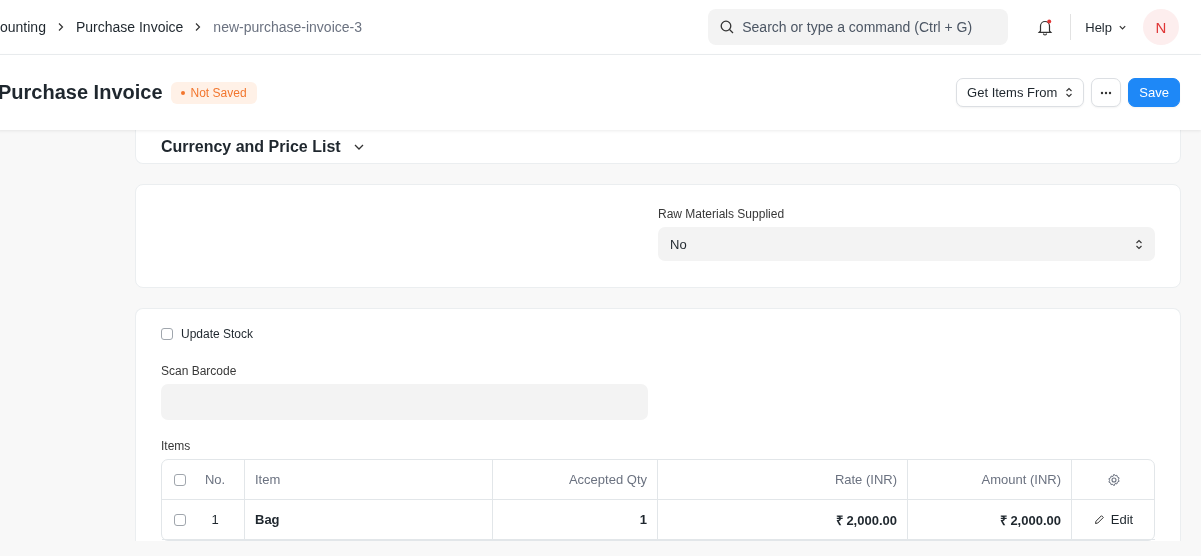 This screenshot has height=556, width=1201. I want to click on column-header: No., so click(215, 479).